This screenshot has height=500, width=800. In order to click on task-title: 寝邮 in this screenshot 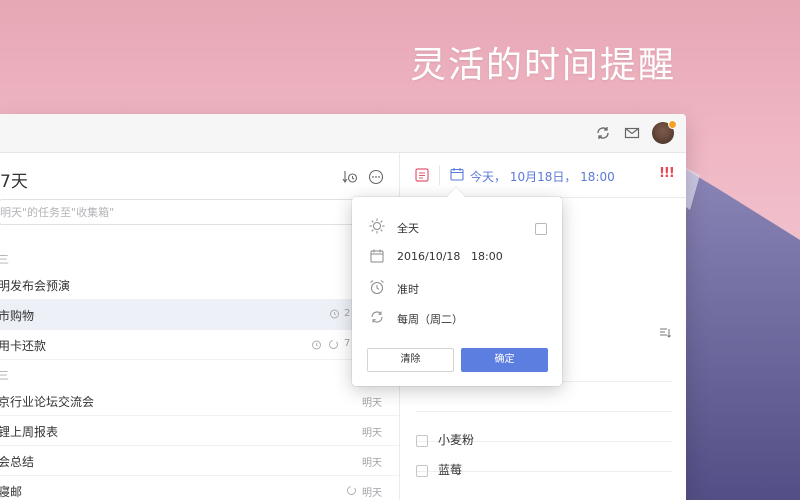, I will do `click(11, 492)`.